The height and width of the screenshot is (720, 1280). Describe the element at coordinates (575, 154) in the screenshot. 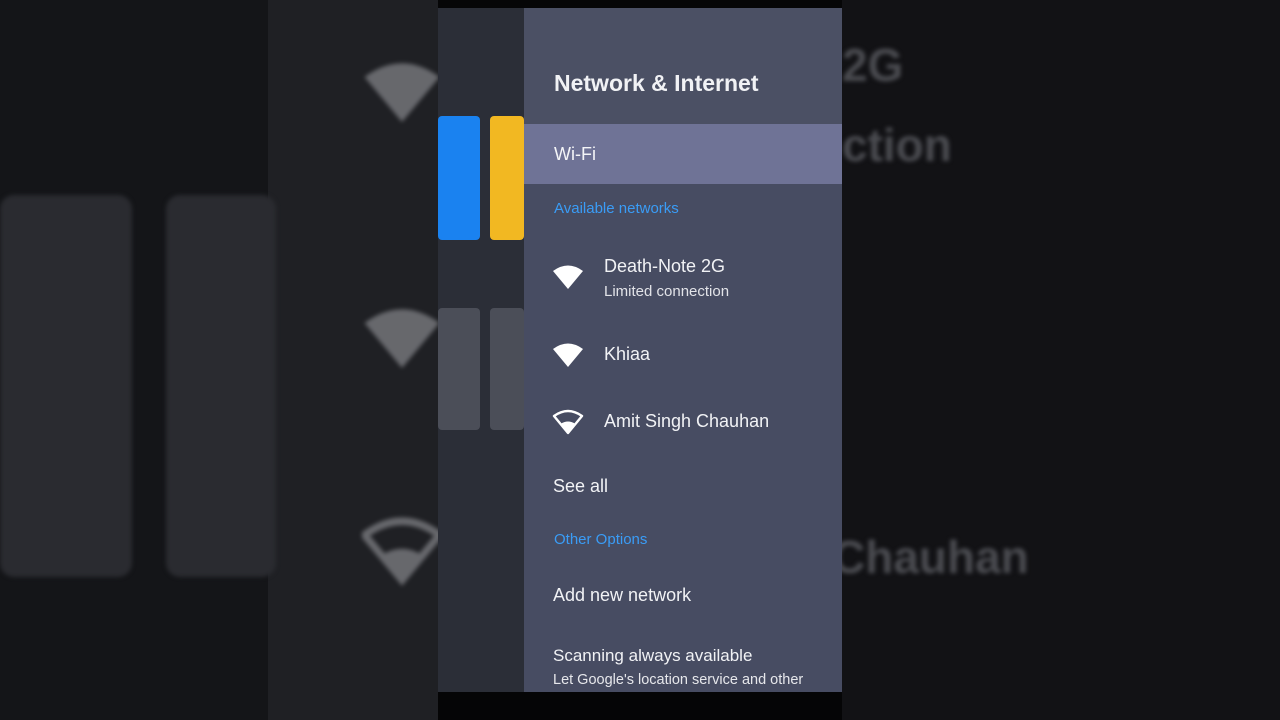

I see `wifi-row-label: Wi-Fi` at that location.